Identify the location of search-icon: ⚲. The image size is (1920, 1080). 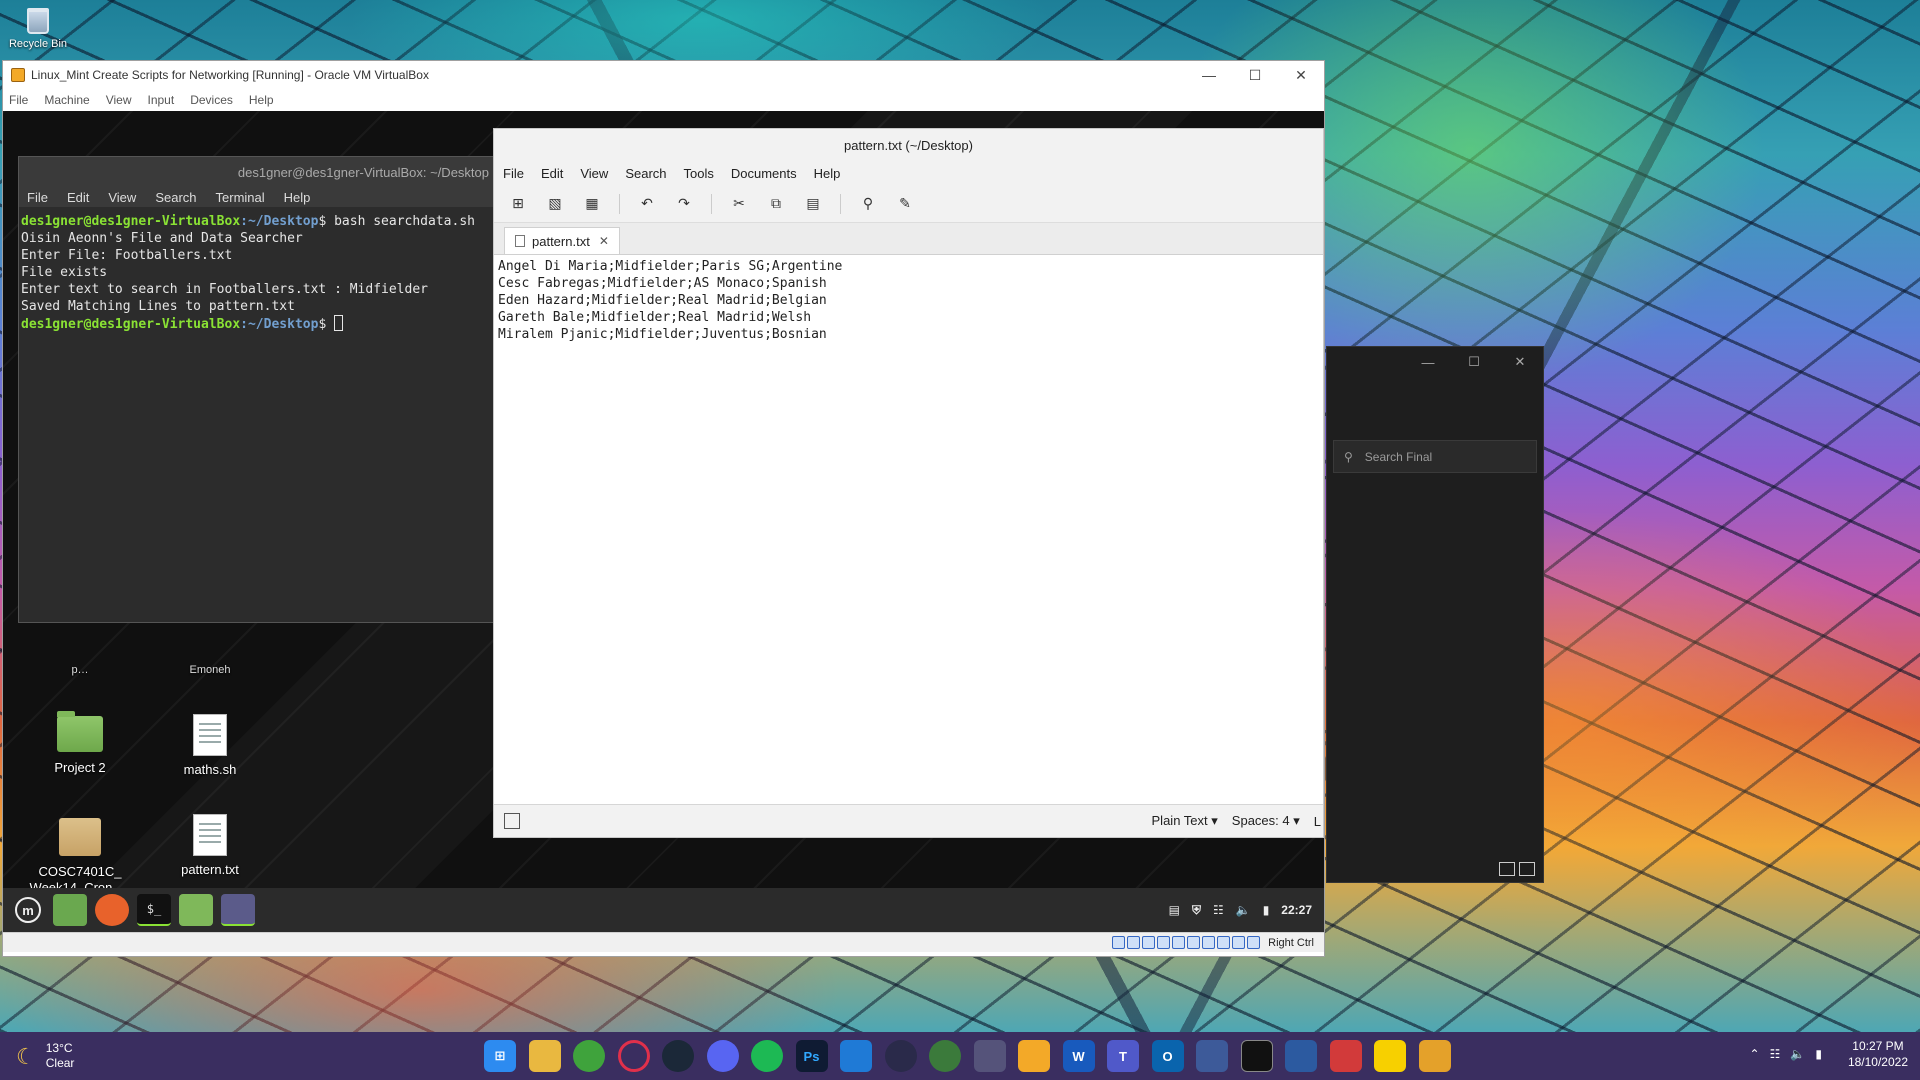
(868, 204).